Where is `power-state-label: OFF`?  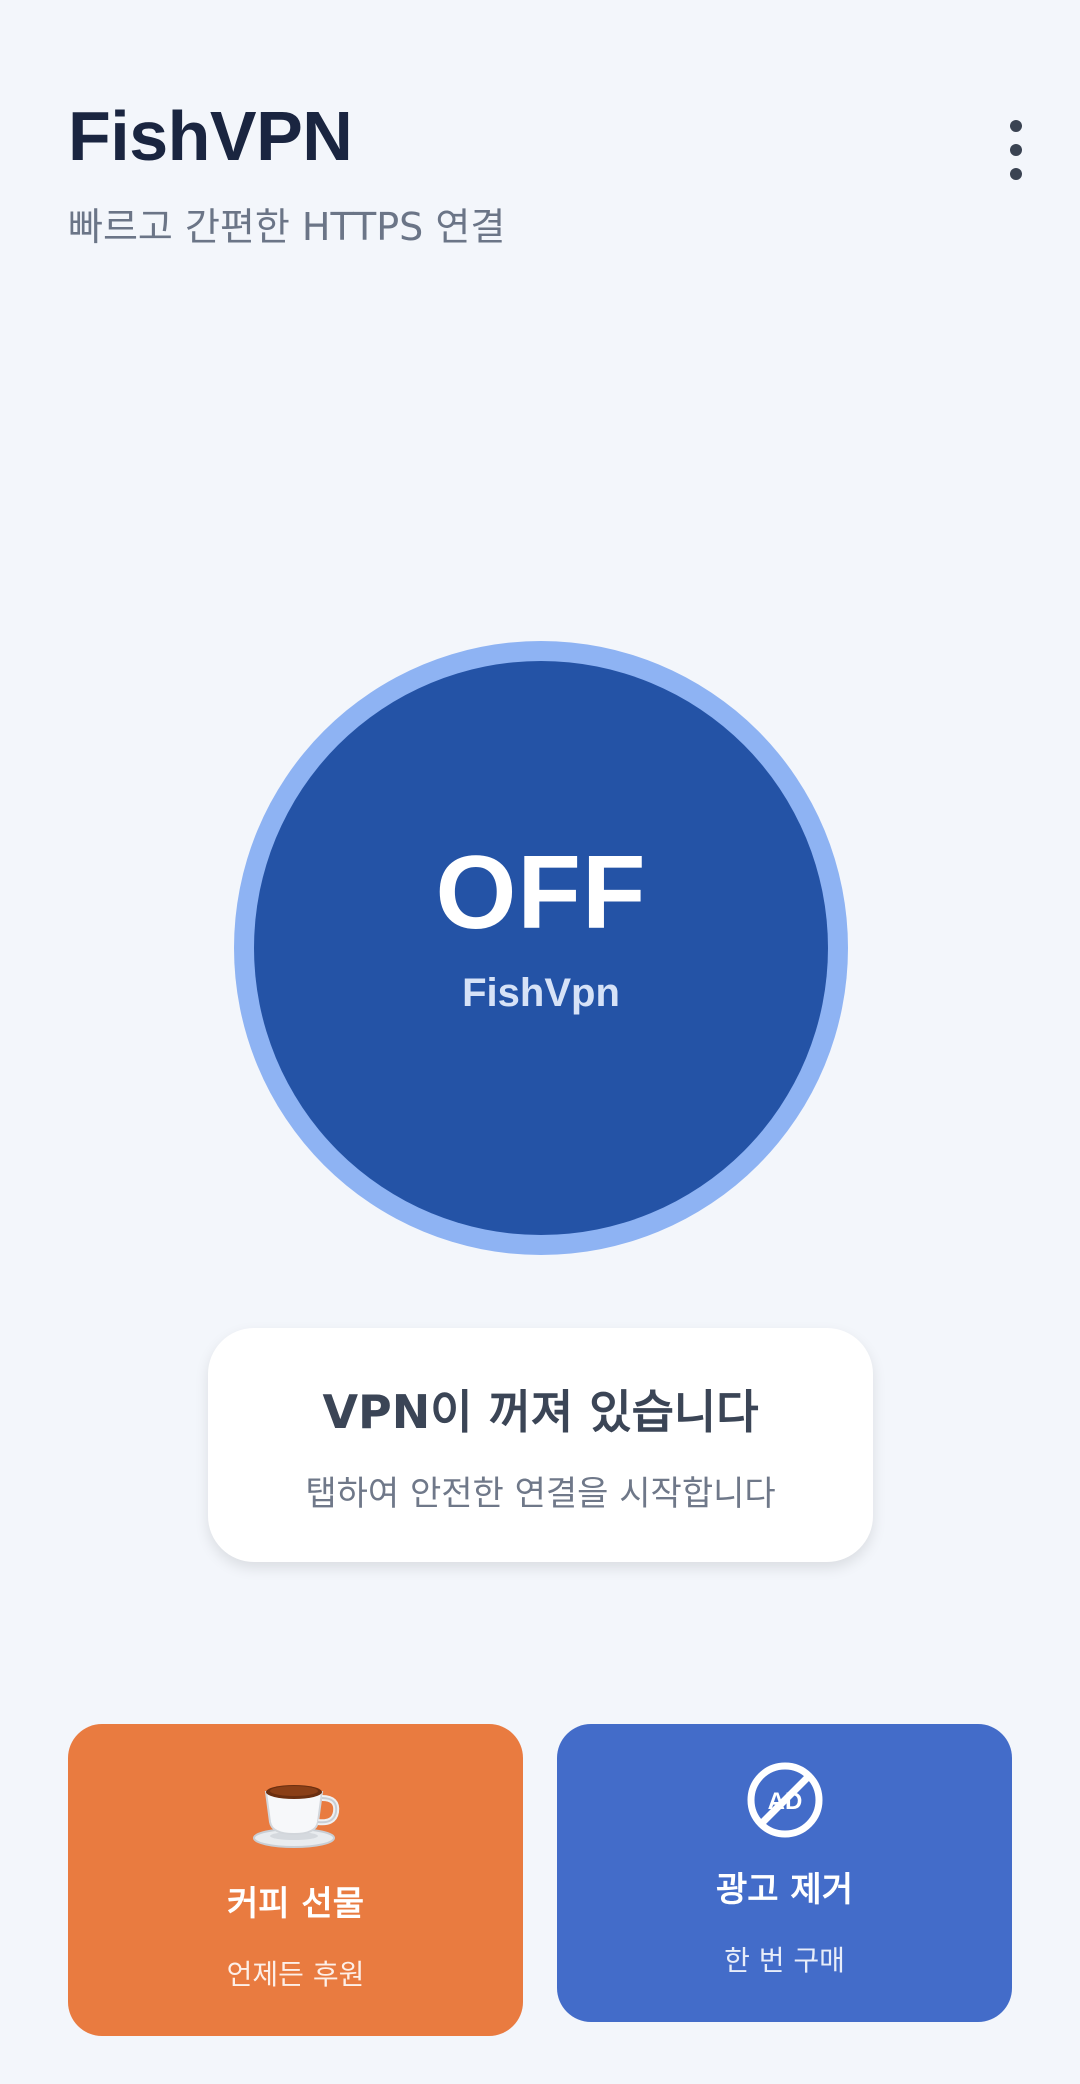
power-state-label: OFF is located at coordinates (541, 892).